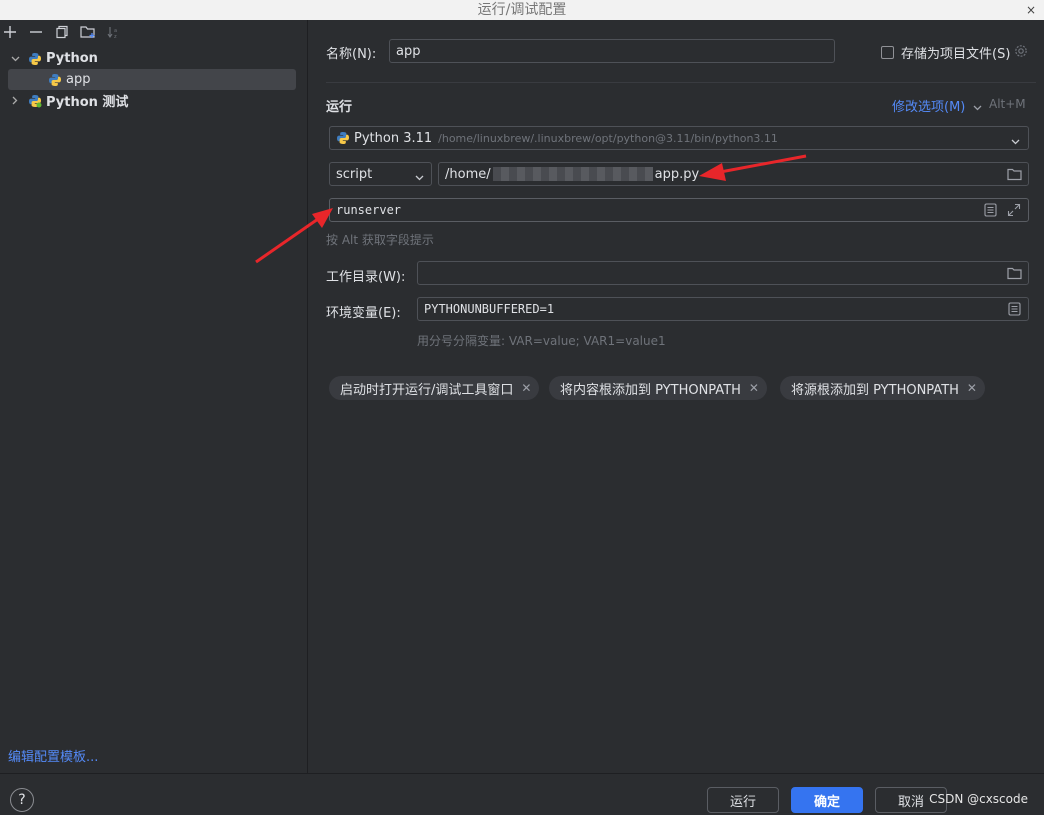 Image resolution: width=1044 pixels, height=815 pixels. I want to click on chip-content-roots: 将内容根添加到 PYTHONPATH ✕, so click(658, 388).